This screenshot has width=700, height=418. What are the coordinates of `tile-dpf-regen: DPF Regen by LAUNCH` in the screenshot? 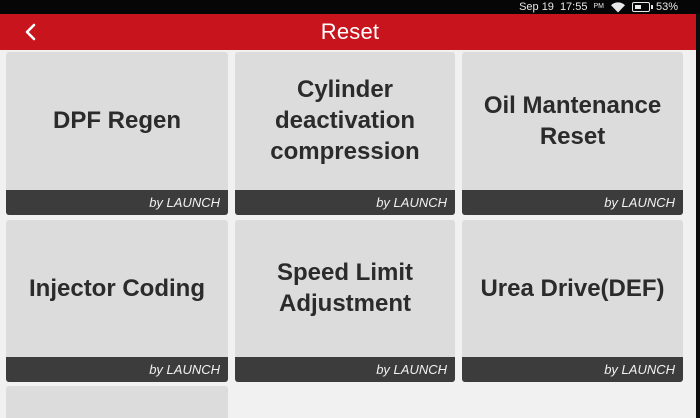 It's located at (117, 133).